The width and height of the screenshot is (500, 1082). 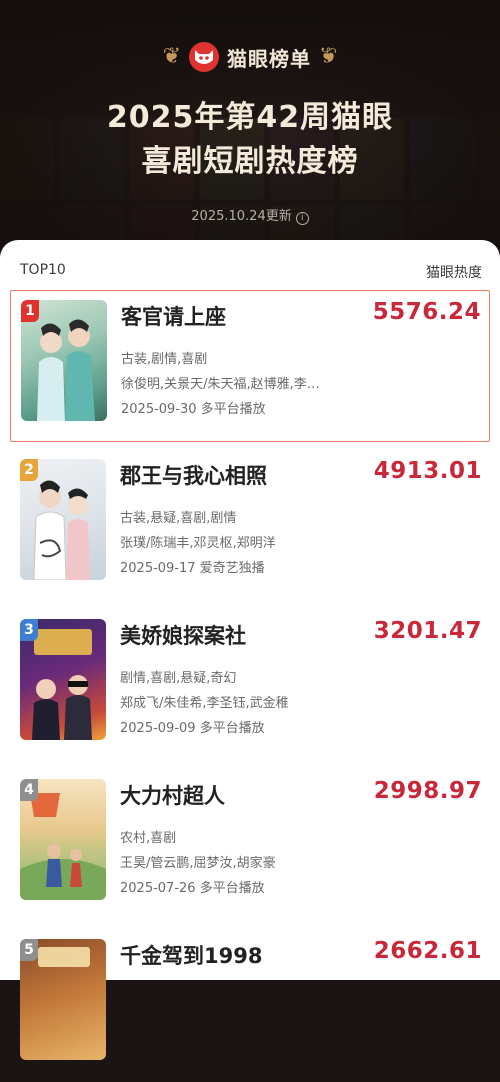 What do you see at coordinates (29, 630) in the screenshot?
I see `rank-badge: 3` at bounding box center [29, 630].